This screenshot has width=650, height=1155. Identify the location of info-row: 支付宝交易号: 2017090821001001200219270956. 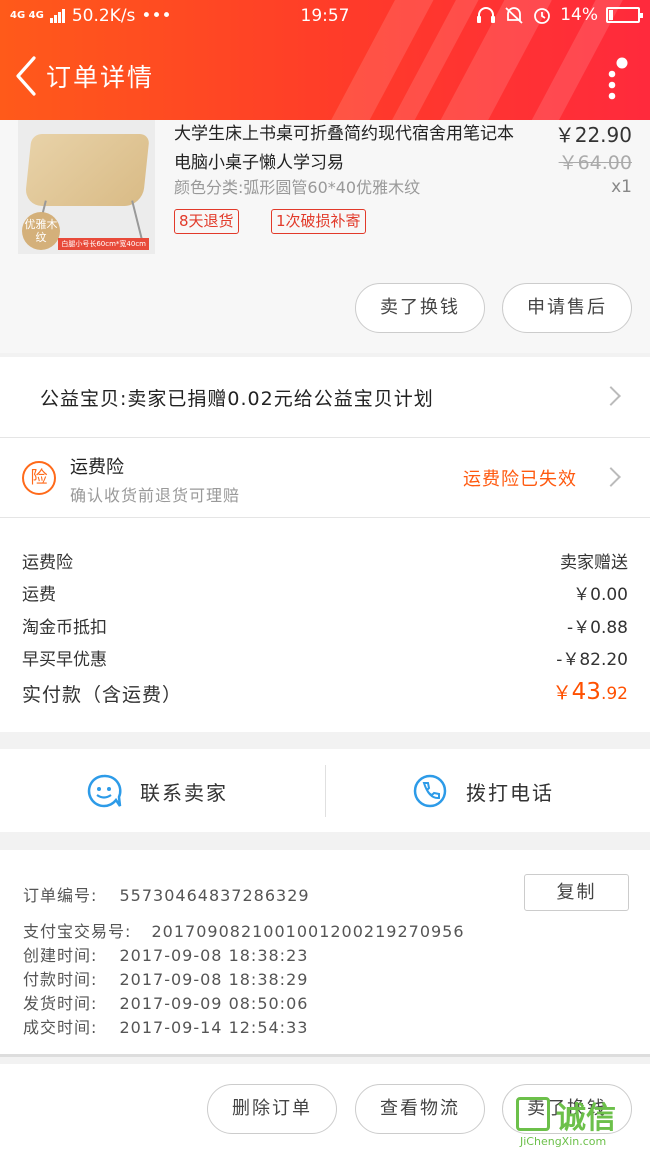
(244, 930).